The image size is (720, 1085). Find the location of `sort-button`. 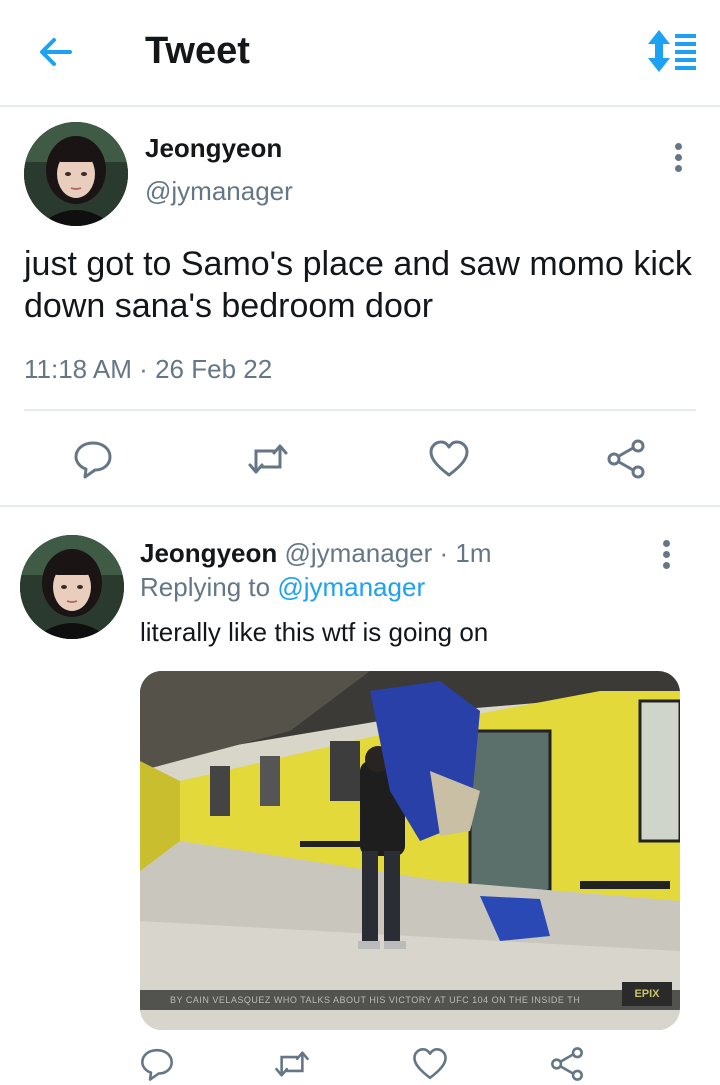

sort-button is located at coordinates (671, 51).